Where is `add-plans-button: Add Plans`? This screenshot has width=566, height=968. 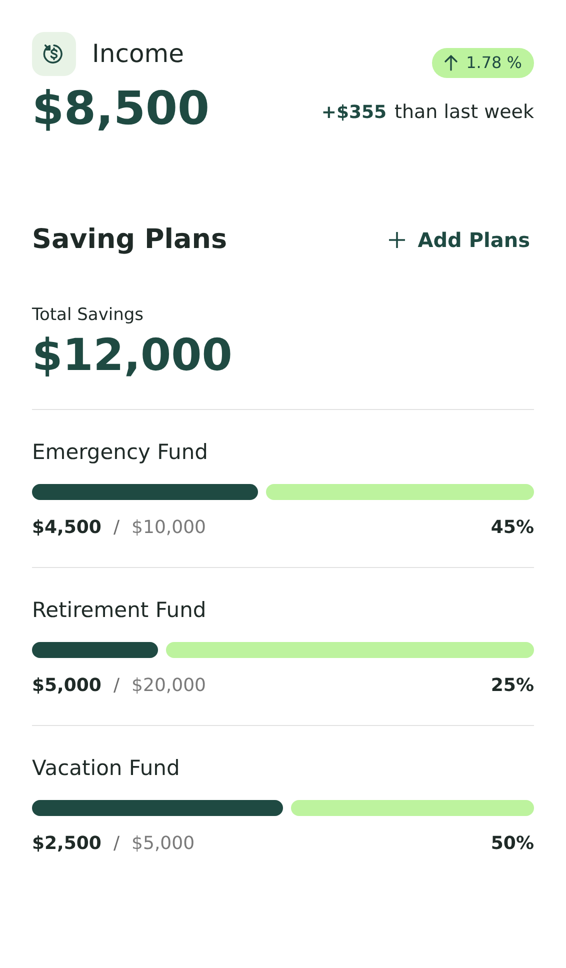 add-plans-button: Add Plans is located at coordinates (461, 240).